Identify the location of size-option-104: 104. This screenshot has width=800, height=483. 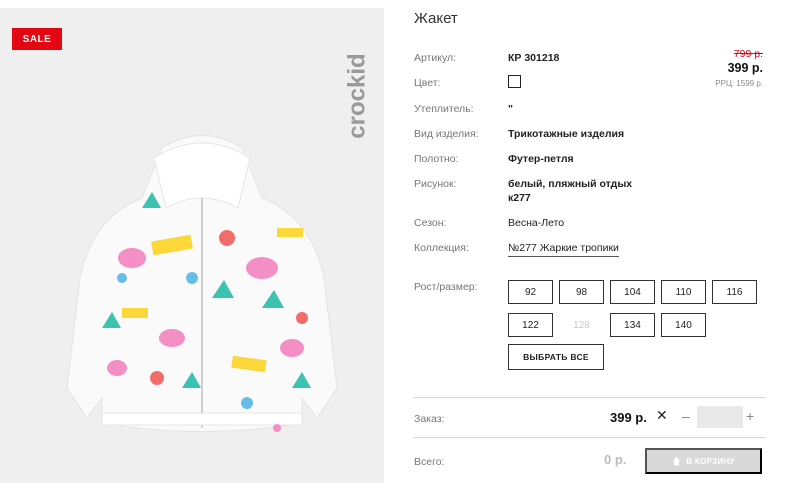
(632, 292).